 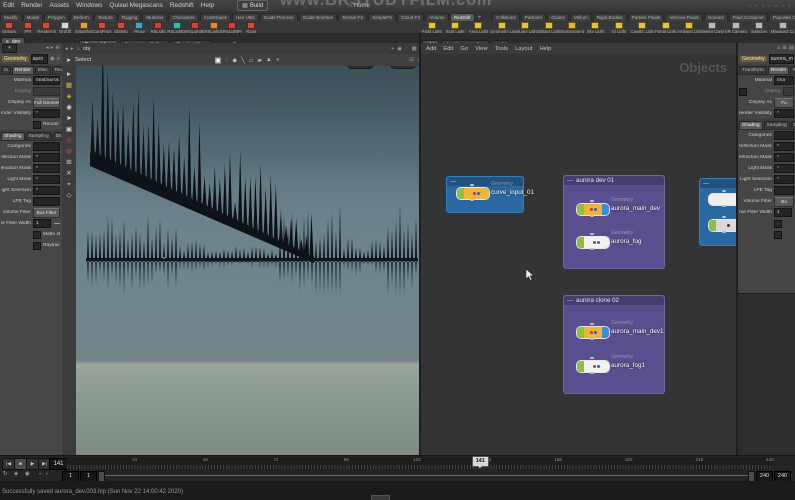 I want to click on minimize-dash-icon: —, so click(x=570, y=181).